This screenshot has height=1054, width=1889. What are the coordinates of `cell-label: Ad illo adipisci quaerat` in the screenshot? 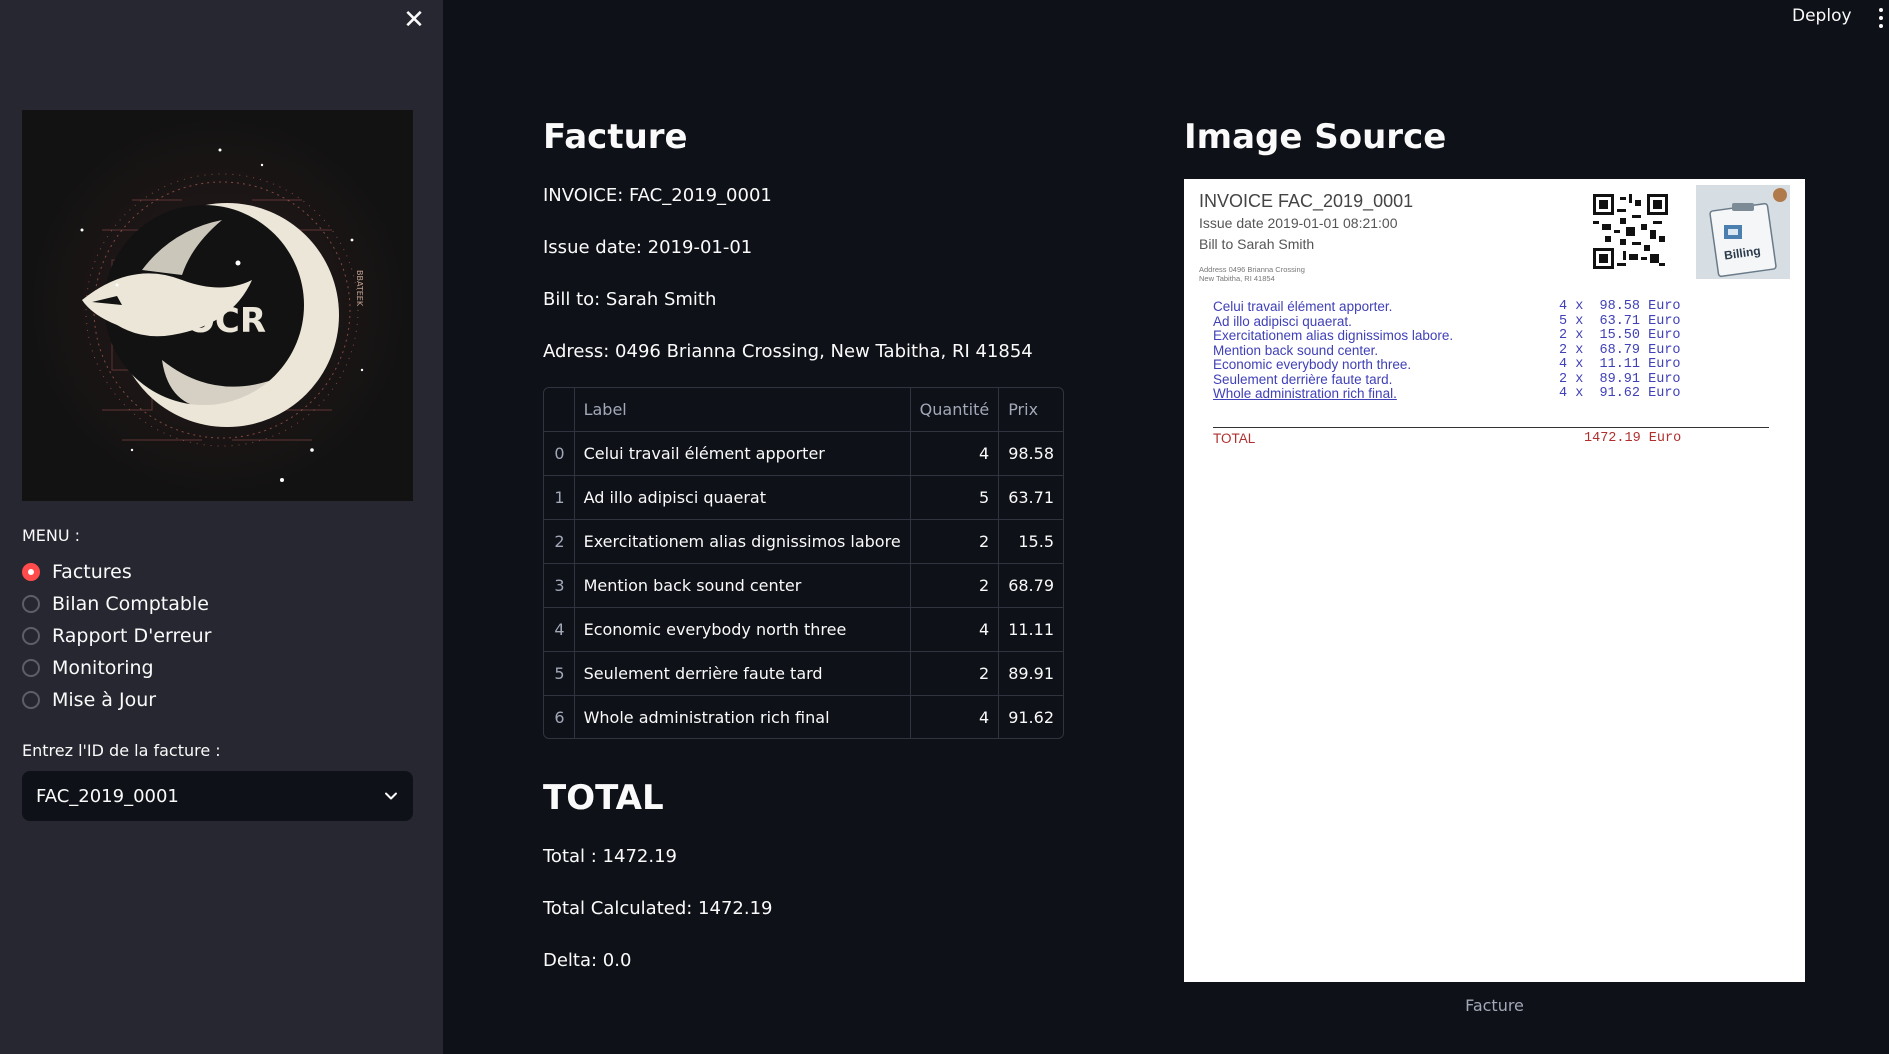 It's located at (742, 497).